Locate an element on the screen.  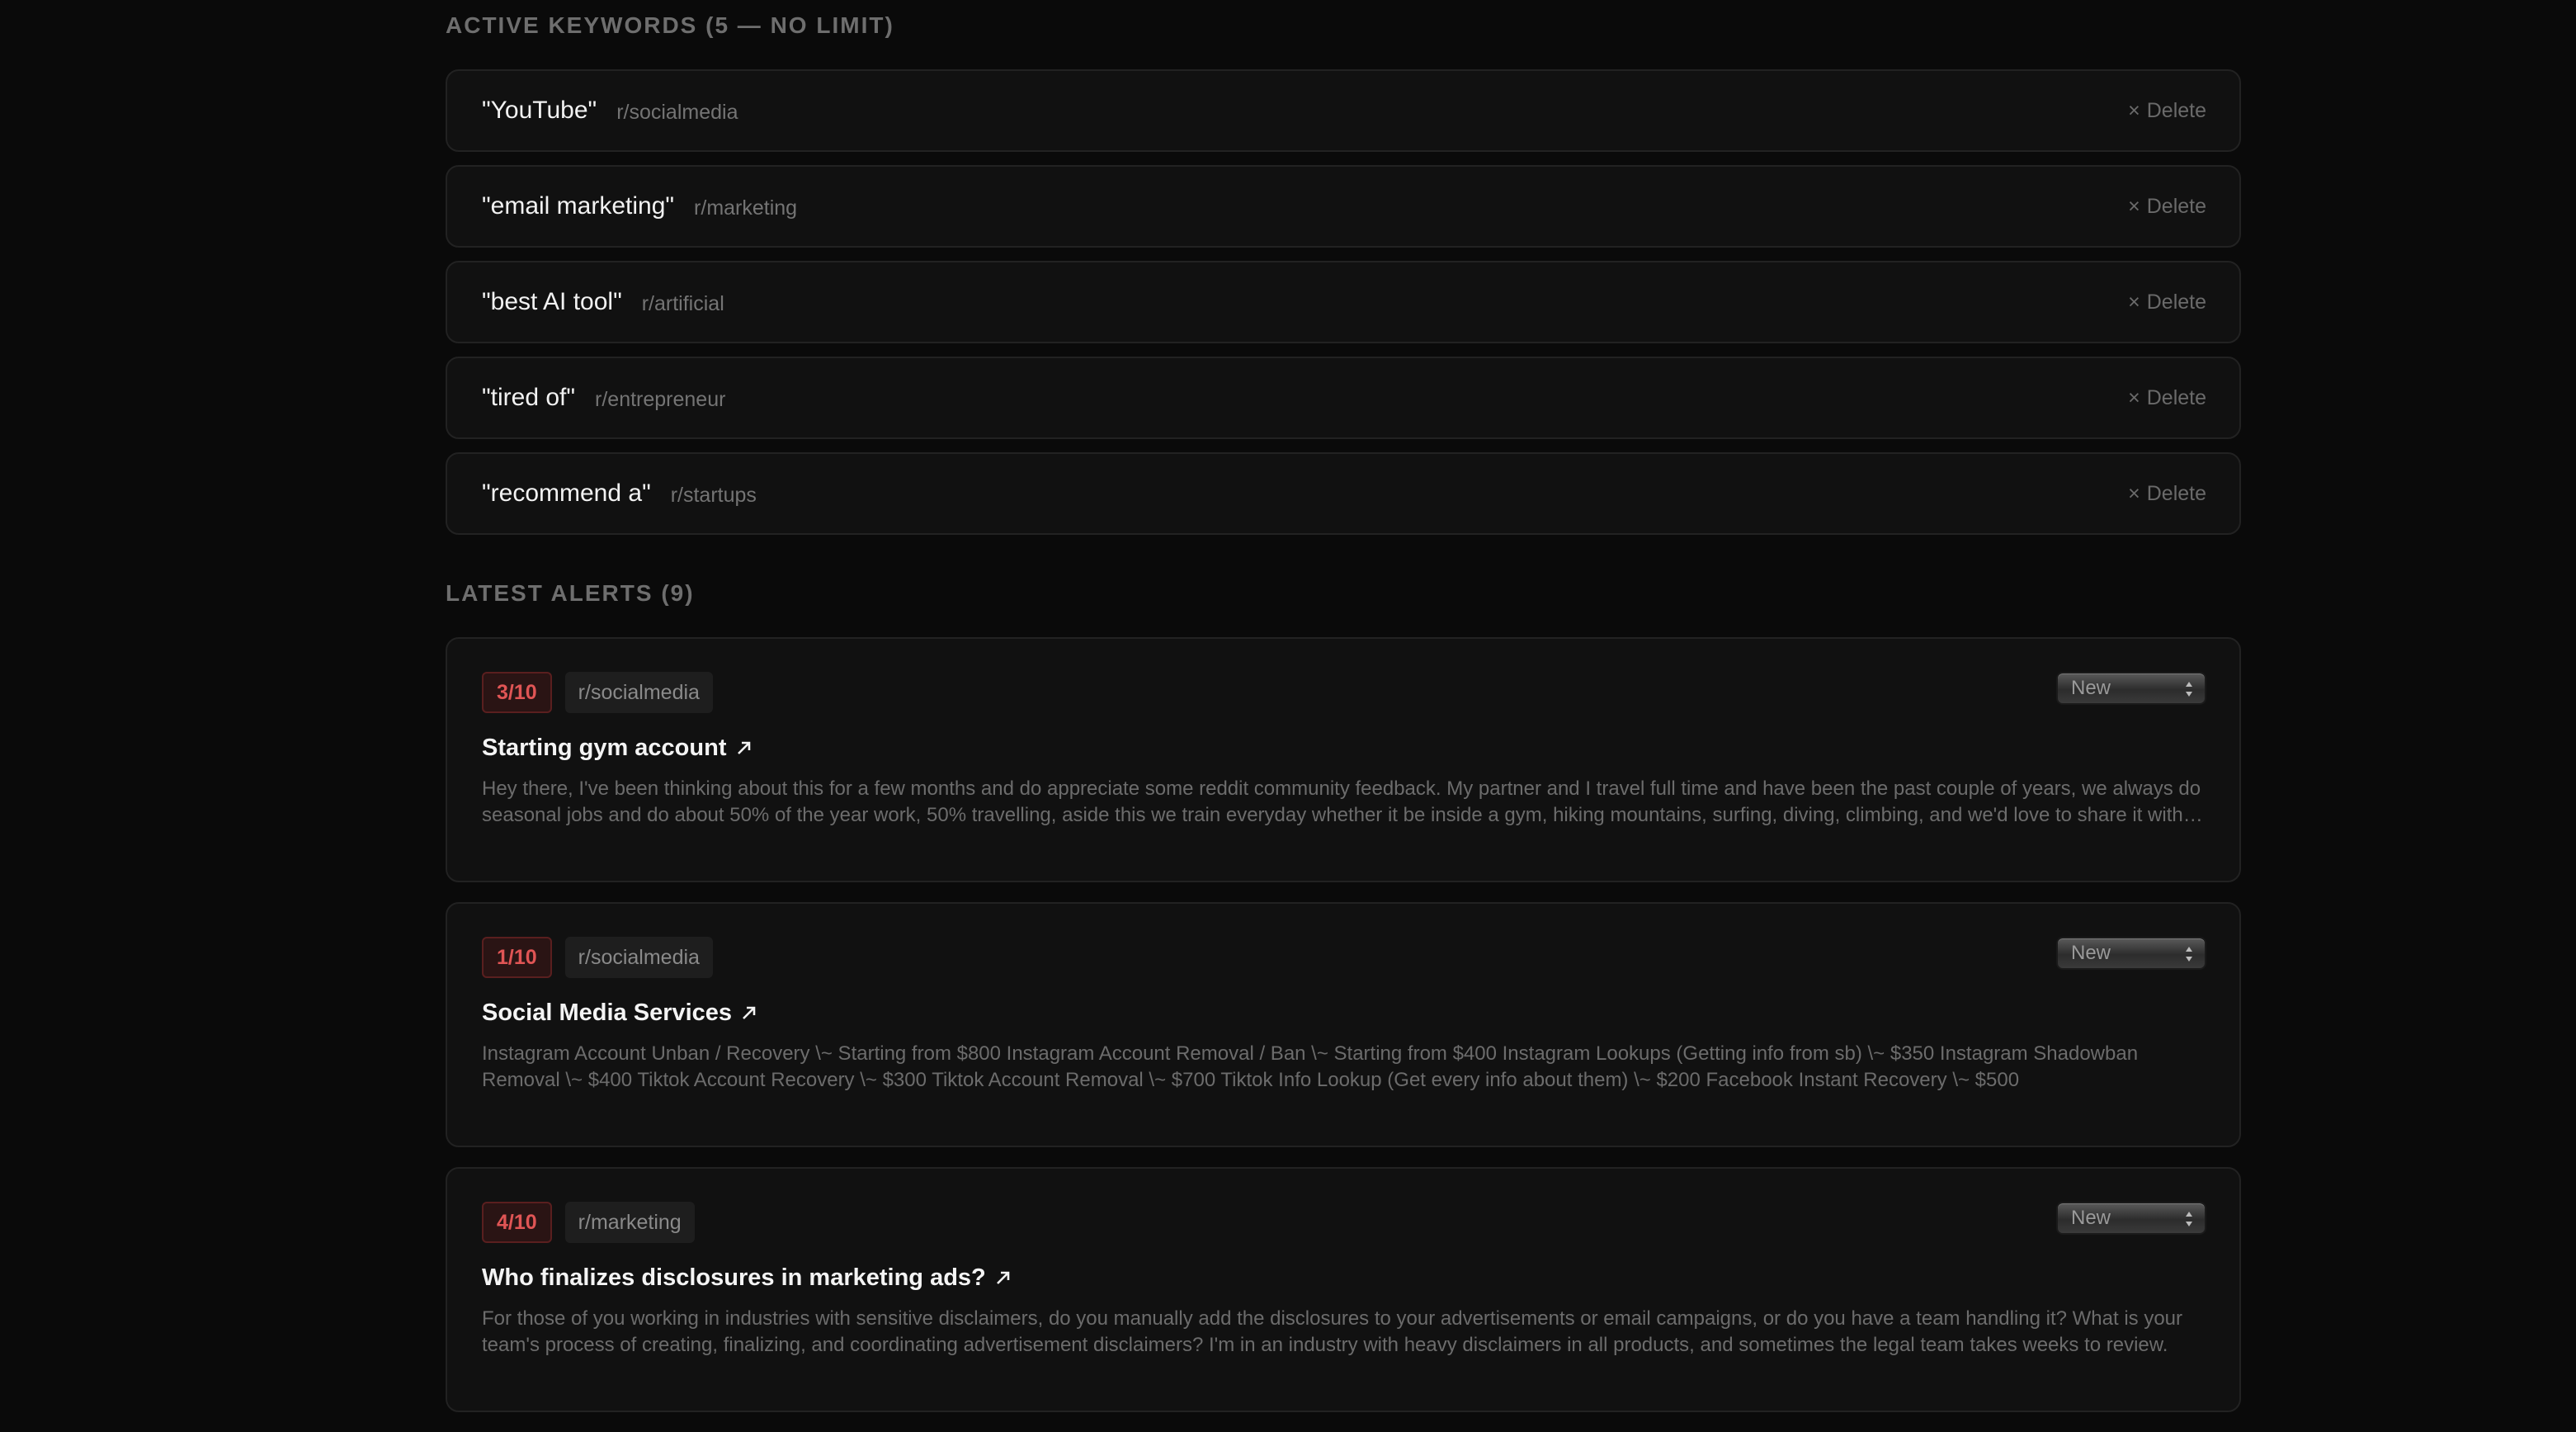
keyword-subreddit: r/socialmedia is located at coordinates (677, 112).